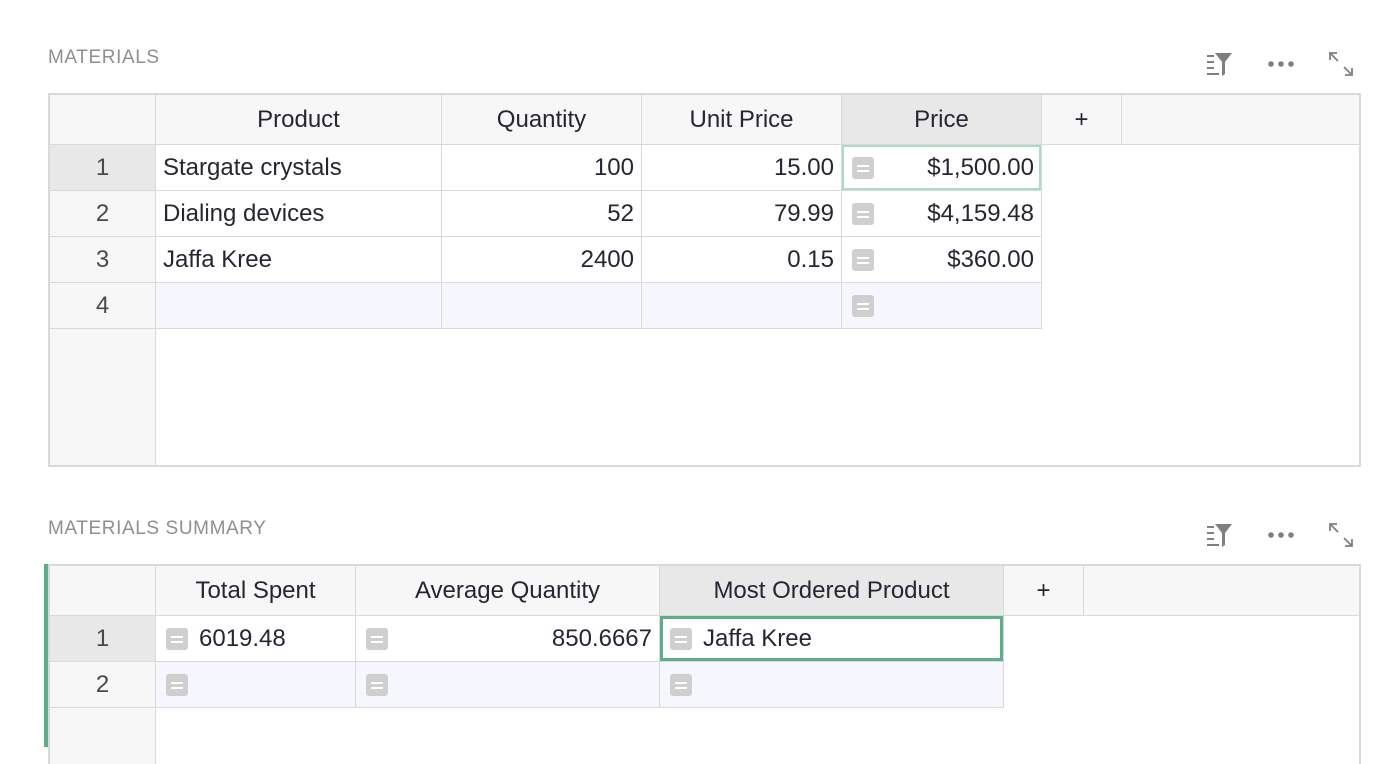 This screenshot has width=1394, height=764. Describe the element at coordinates (942, 120) in the screenshot. I see `column-header-price: Price` at that location.